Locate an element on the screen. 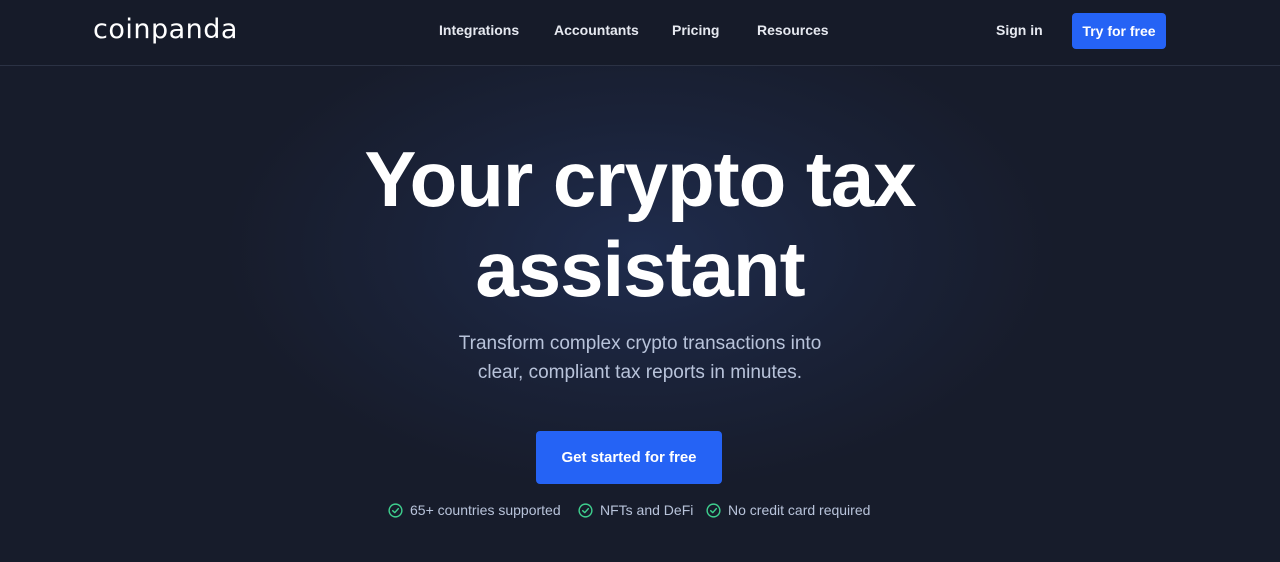  sign-in-link: Sign in is located at coordinates (1019, 30).